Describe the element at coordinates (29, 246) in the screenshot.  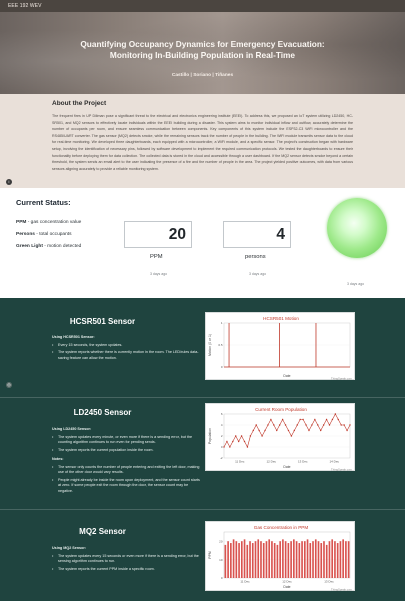
I see `legend-light-term: Green Light` at that location.